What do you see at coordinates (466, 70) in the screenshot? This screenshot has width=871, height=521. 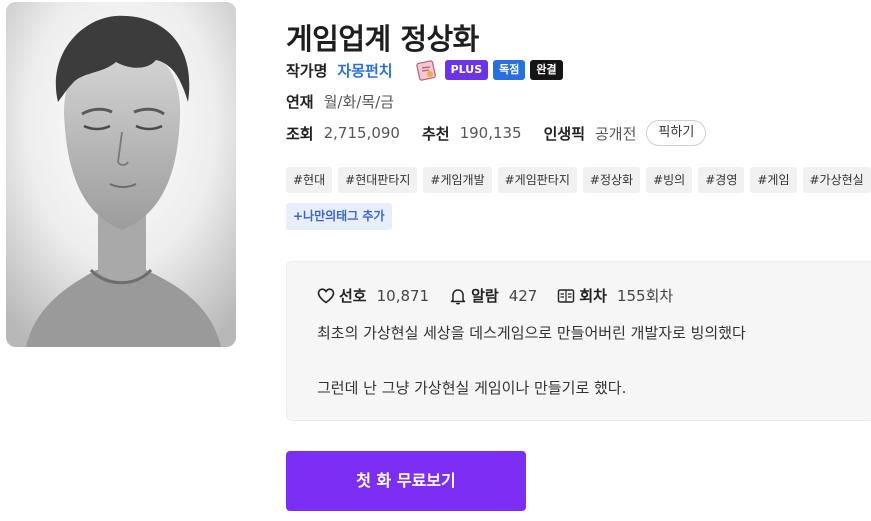 I see `plus-badge: PLUS` at bounding box center [466, 70].